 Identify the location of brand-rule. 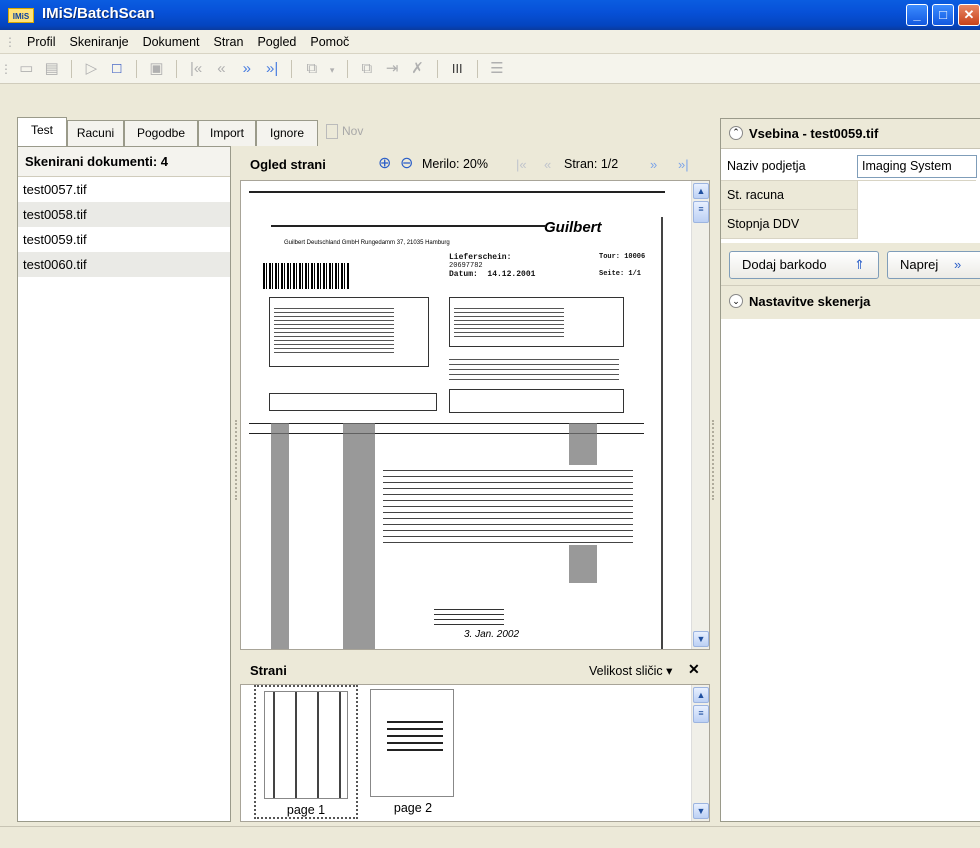
(408, 226).